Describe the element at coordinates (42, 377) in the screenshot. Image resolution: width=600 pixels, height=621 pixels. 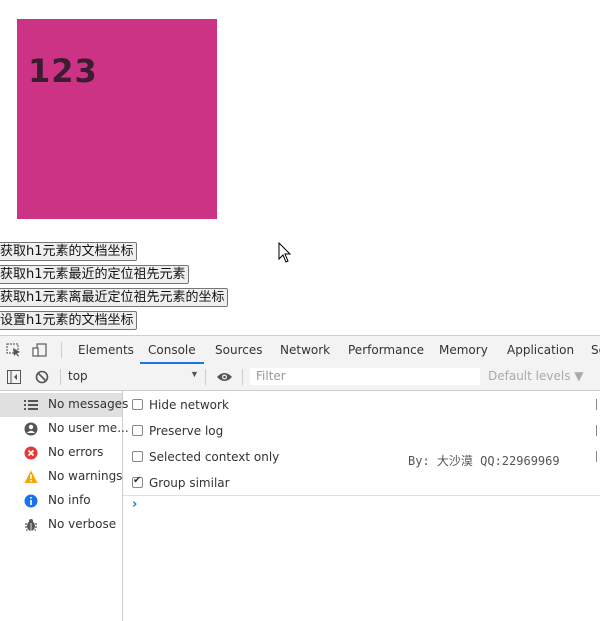
I see `clear-console-icon` at that location.